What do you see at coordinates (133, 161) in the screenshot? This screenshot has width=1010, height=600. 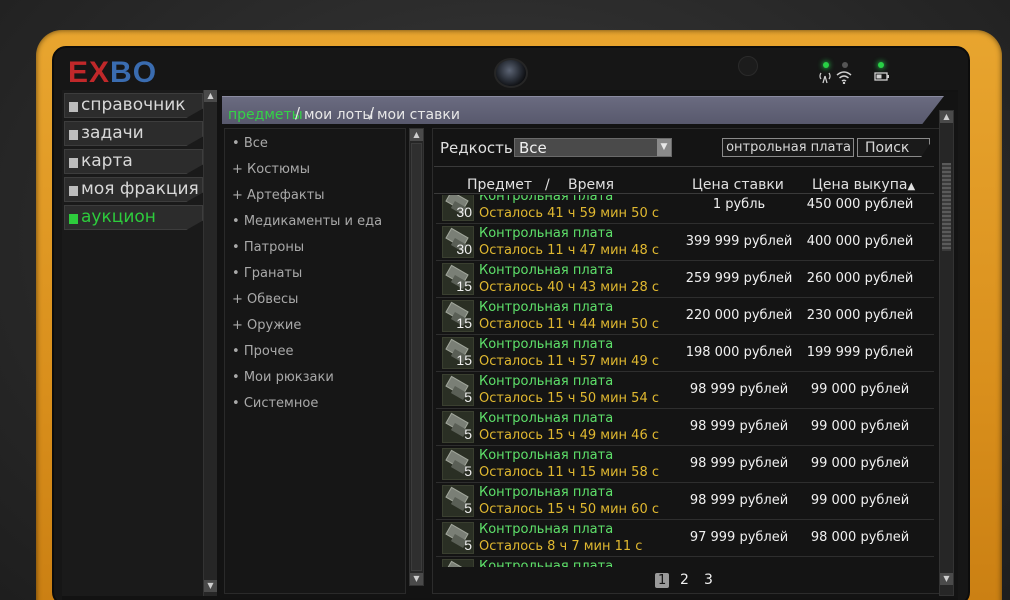 I see `sidebar-item-map: карта` at bounding box center [133, 161].